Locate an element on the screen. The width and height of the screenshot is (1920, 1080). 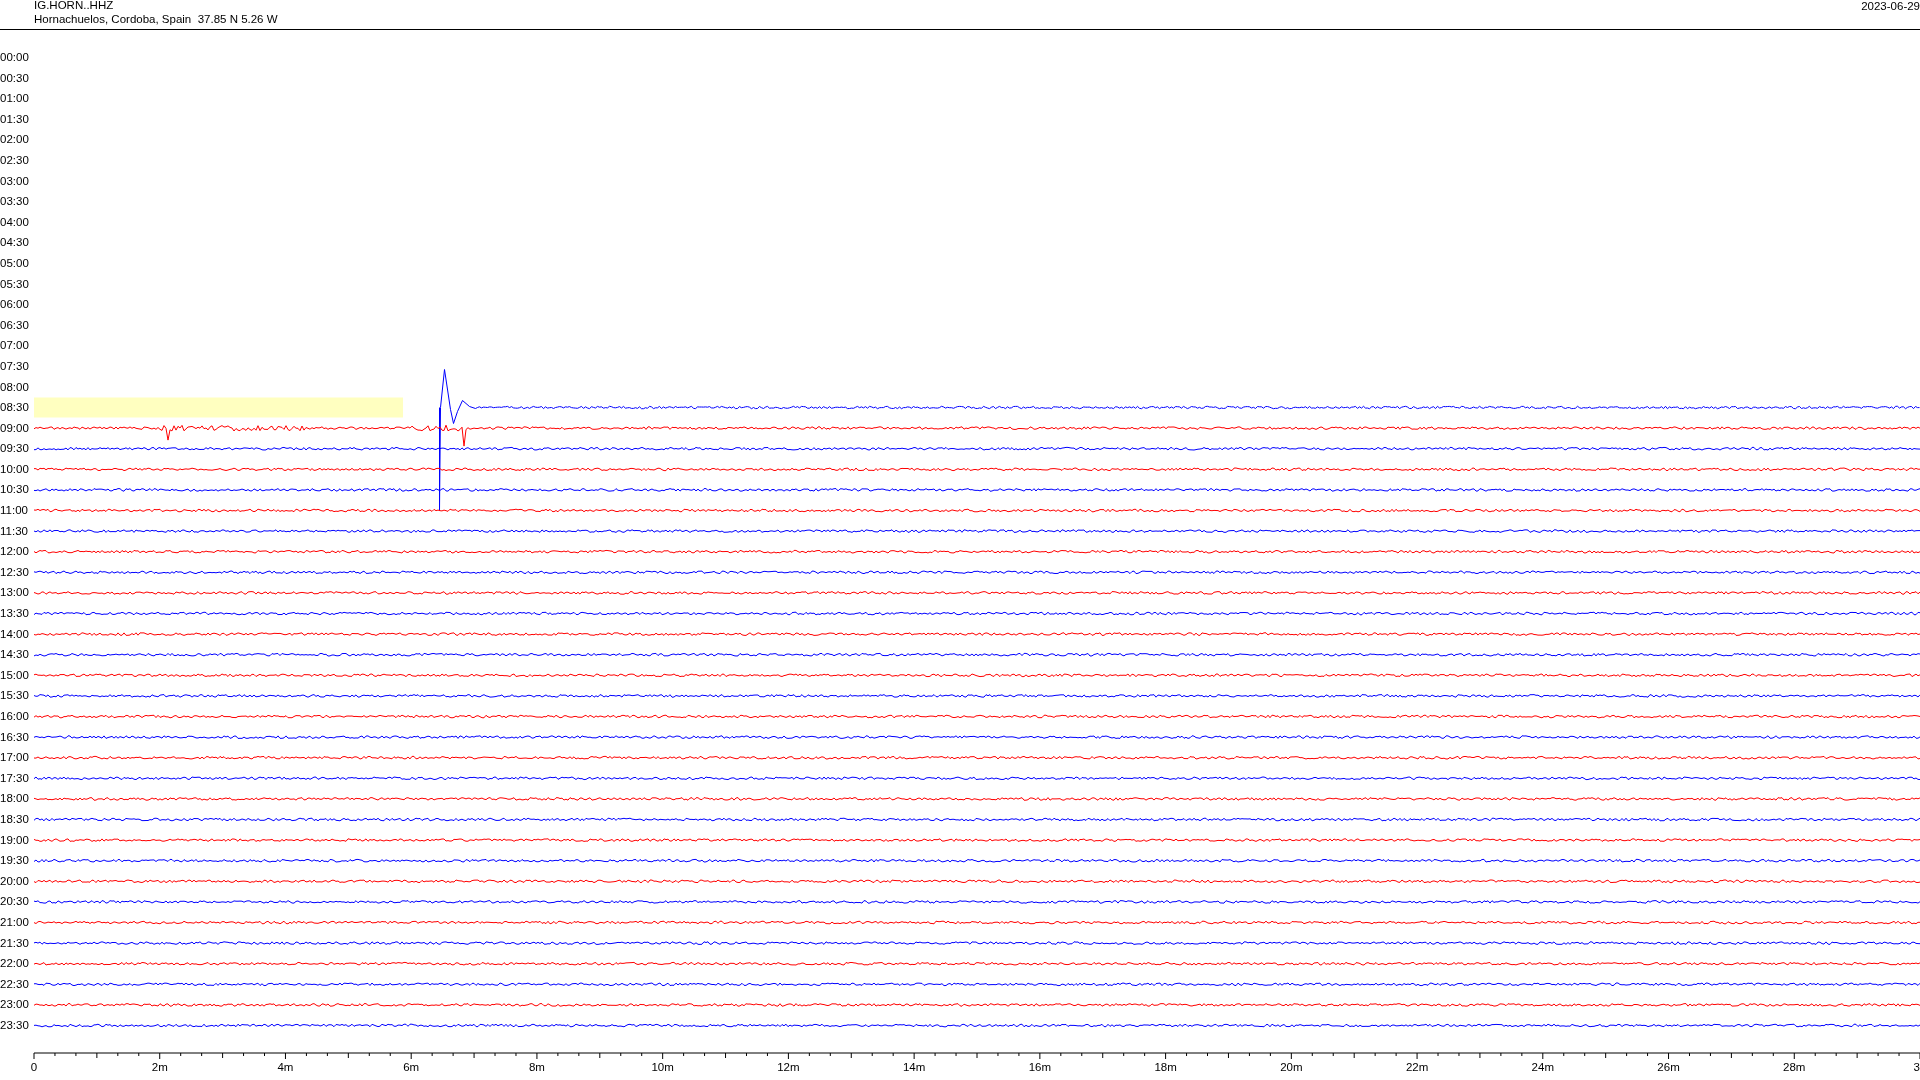
time-label: 06:30 is located at coordinates (14, 325).